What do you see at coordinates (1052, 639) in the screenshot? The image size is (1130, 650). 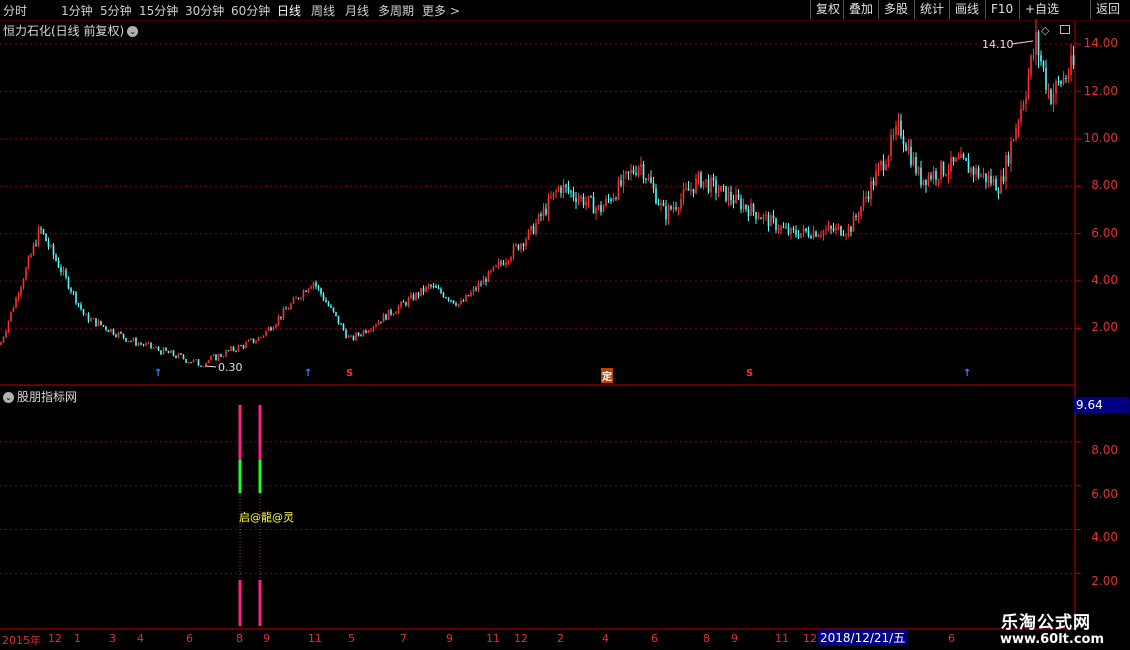 I see `watermark-url: www.60lt.com` at bounding box center [1052, 639].